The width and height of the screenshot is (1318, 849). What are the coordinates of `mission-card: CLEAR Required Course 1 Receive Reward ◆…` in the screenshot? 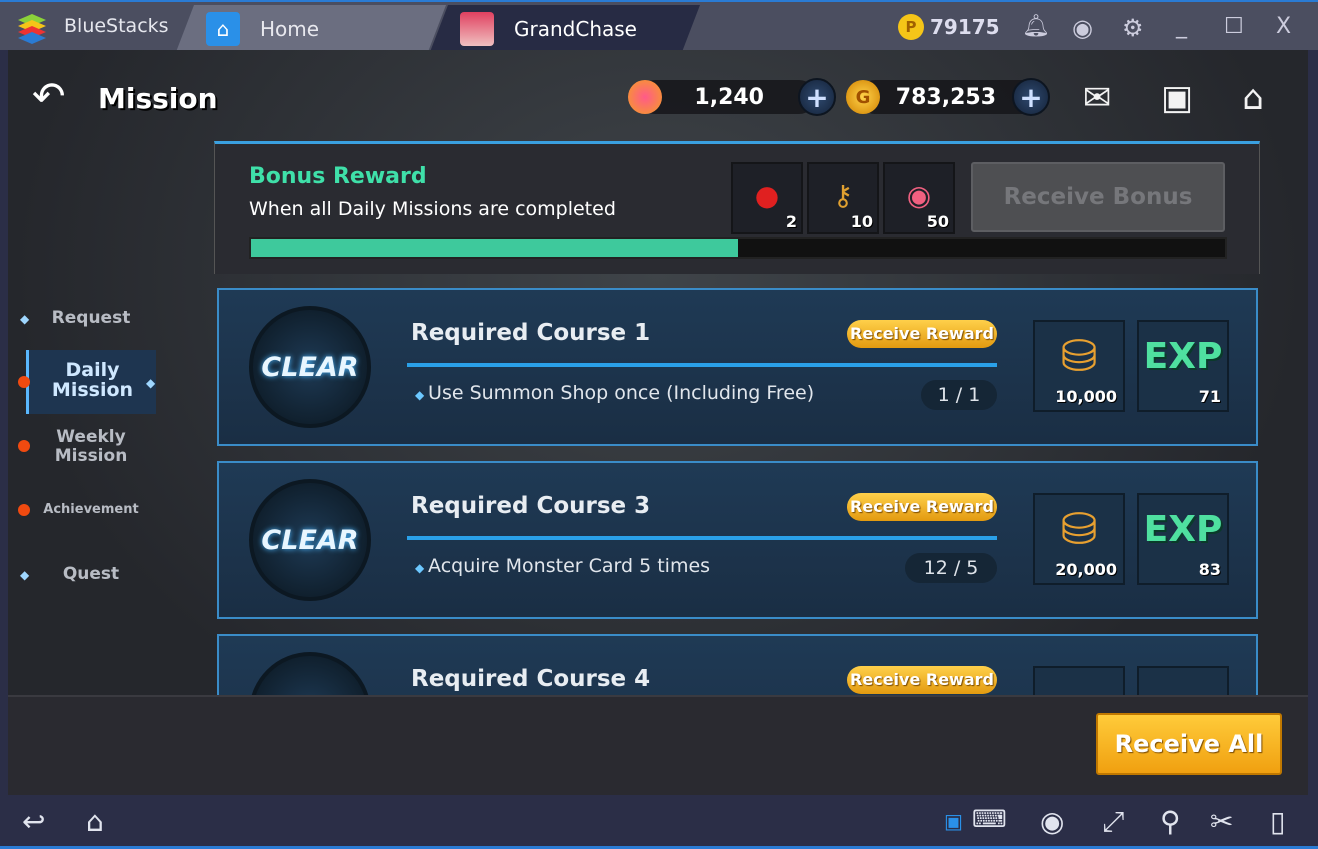 It's located at (737, 367).